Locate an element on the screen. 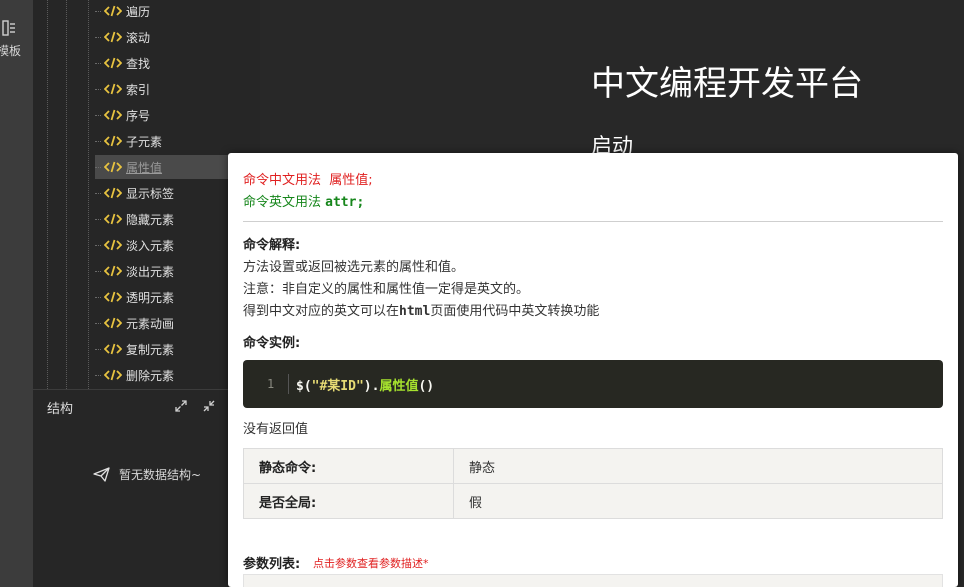  explain-line-code: html is located at coordinates (415, 311).